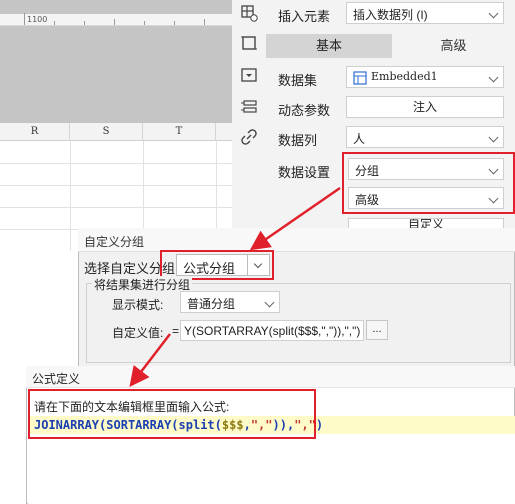 Image resolution: width=515 pixels, height=504 pixels. Describe the element at coordinates (179, 132) in the screenshot. I see `column-header-t: T` at that location.